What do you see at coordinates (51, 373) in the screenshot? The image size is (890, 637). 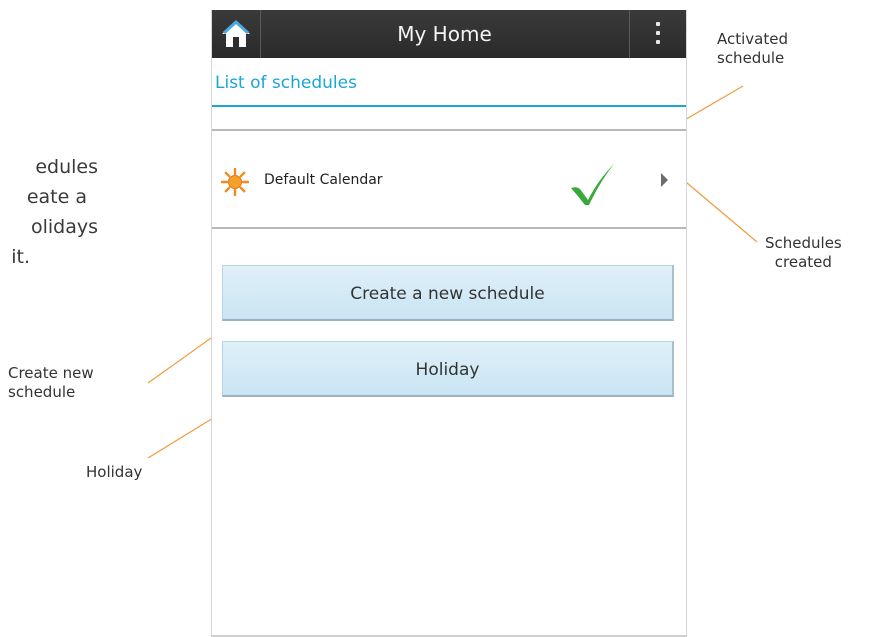 I see `callout-text: Create new` at bounding box center [51, 373].